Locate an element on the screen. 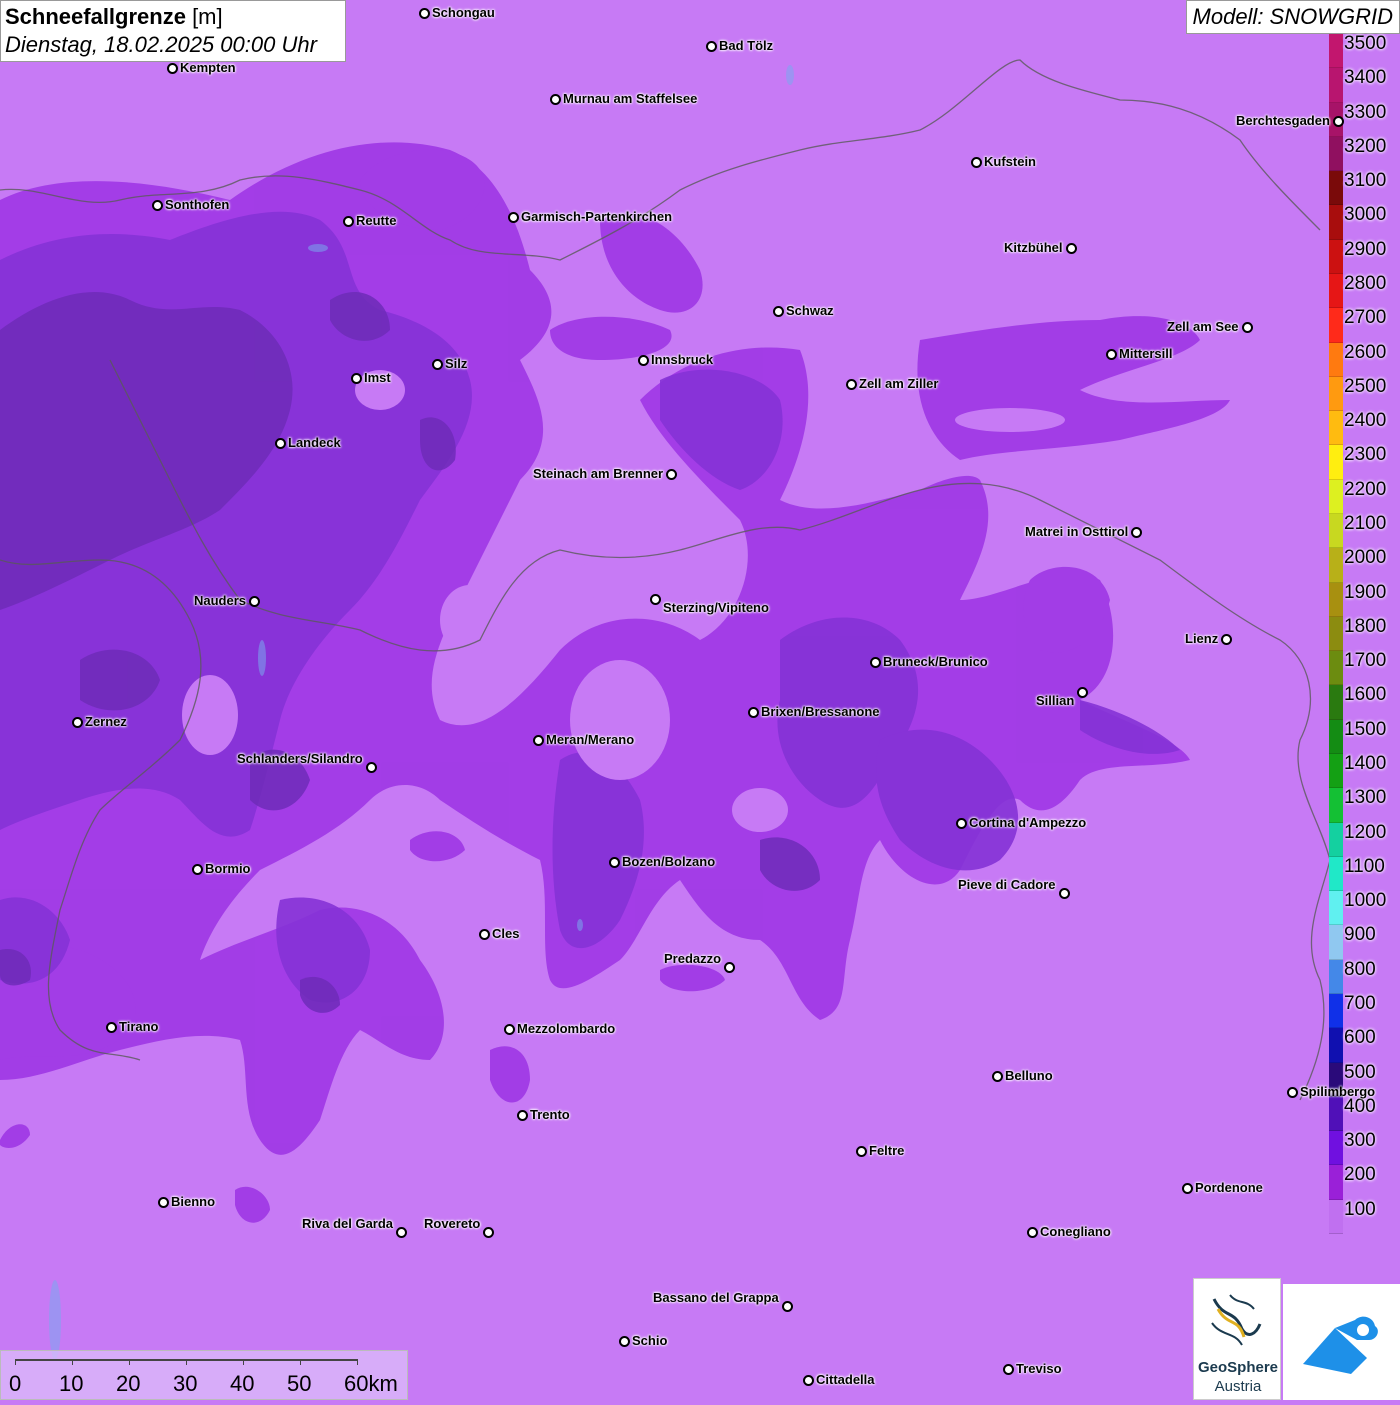  city-label: Feltre is located at coordinates (887, 1150).